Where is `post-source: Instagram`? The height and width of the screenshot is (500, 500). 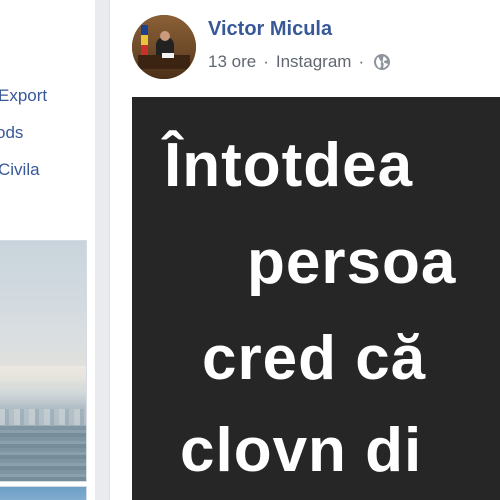
post-source: Instagram is located at coordinates (314, 62).